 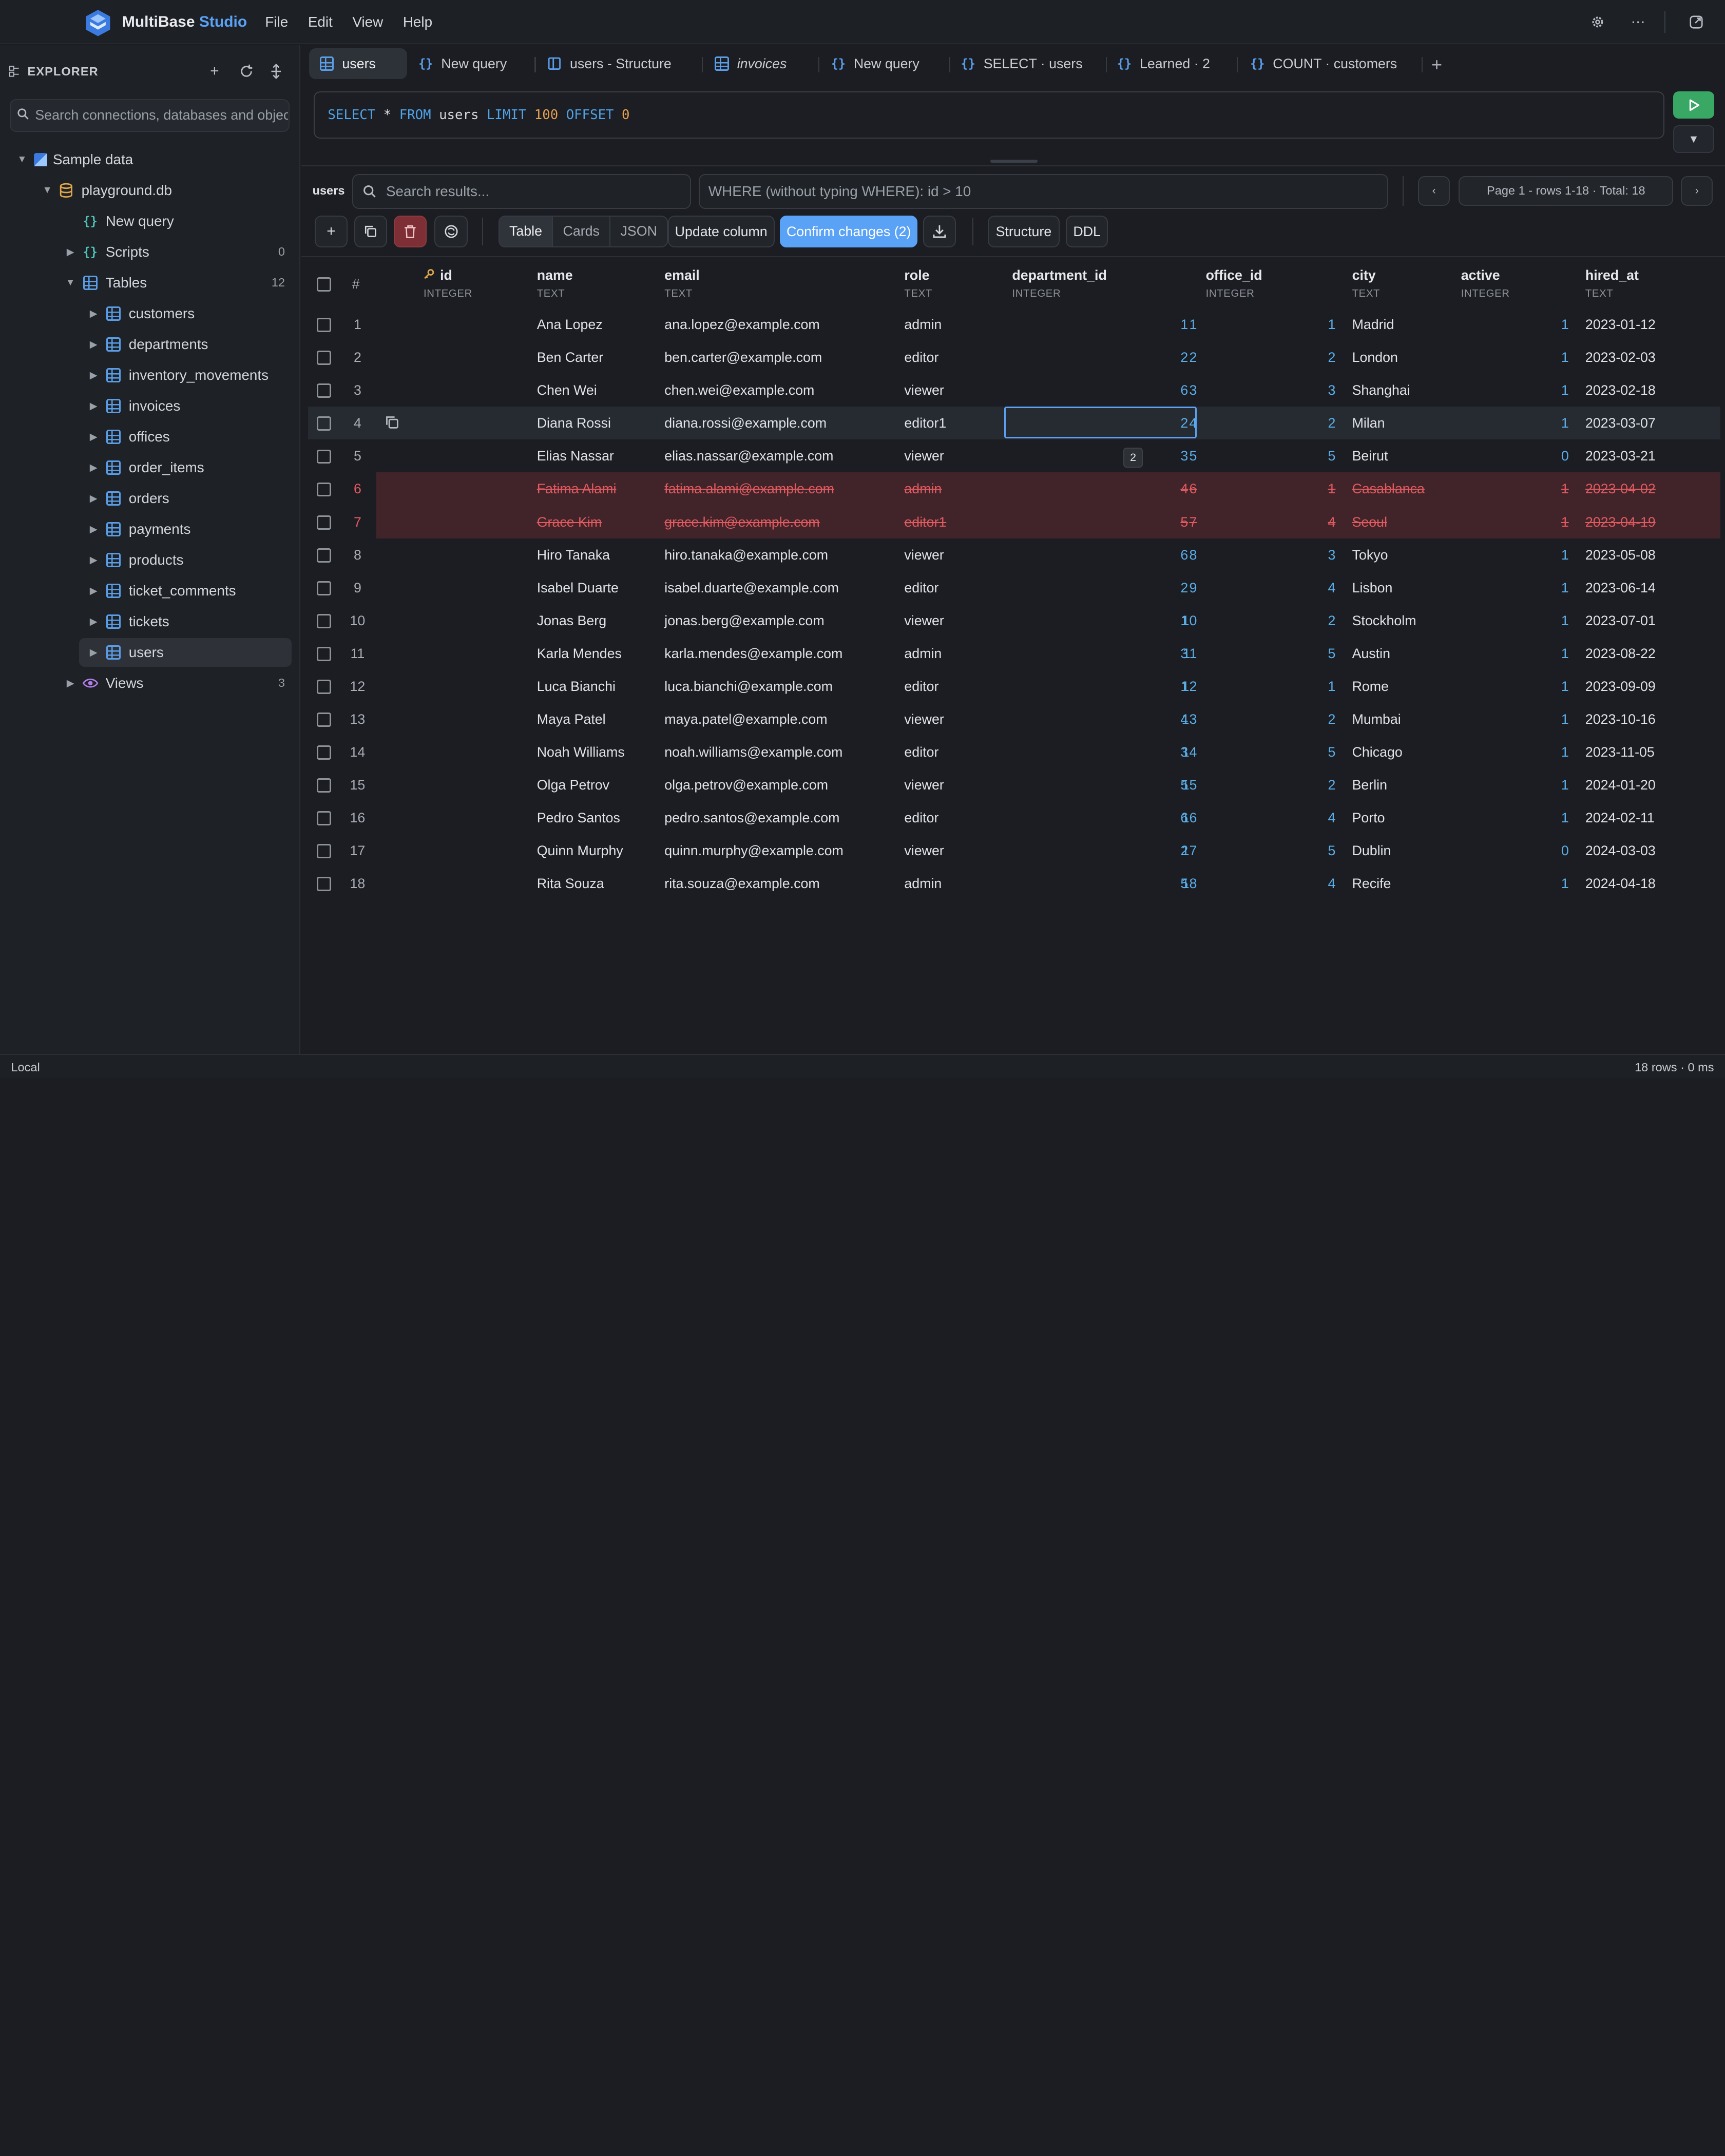 I want to click on cell-city: Seoul, so click(x=1369, y=522).